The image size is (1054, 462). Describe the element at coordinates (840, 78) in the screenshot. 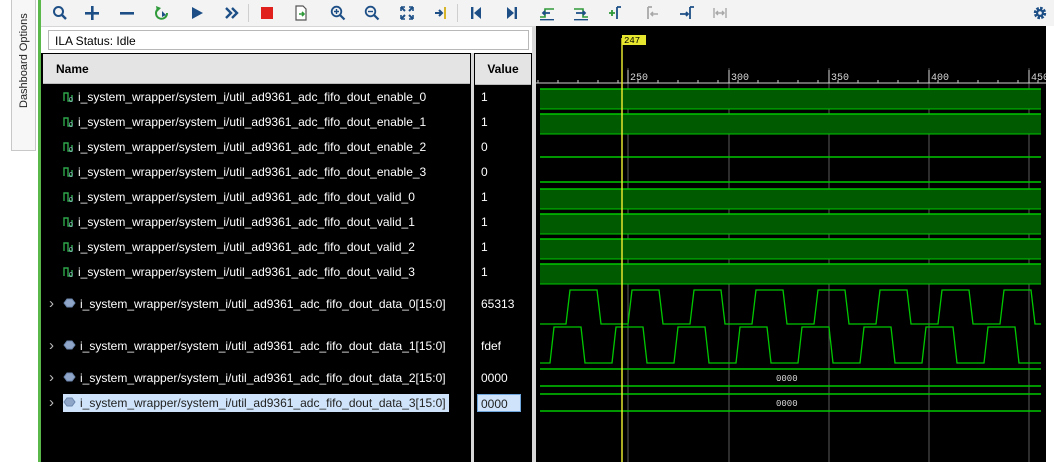

I see `time-label: 350` at that location.